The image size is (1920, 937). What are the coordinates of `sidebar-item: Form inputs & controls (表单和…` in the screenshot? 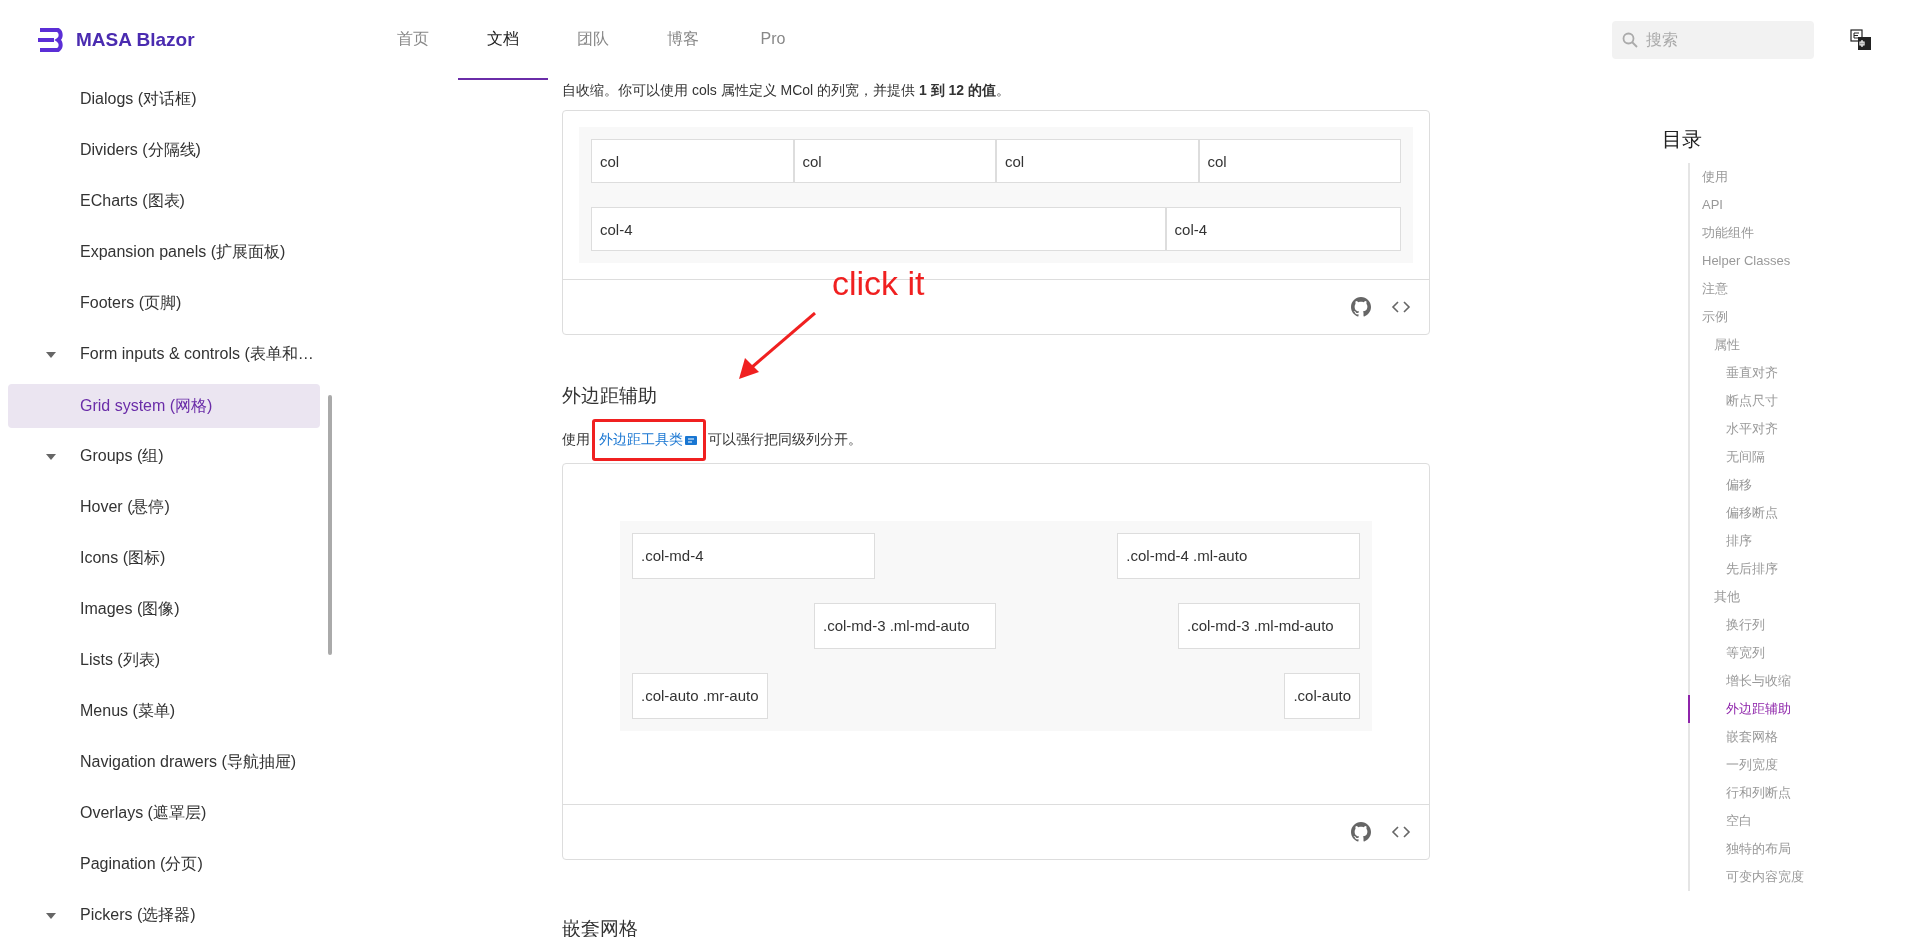 It's located at (164, 354).